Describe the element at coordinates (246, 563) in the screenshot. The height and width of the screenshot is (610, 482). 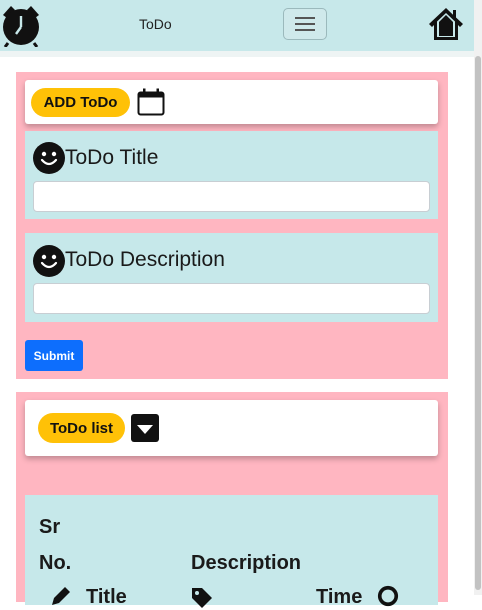
I see `column-header-description: Description` at that location.